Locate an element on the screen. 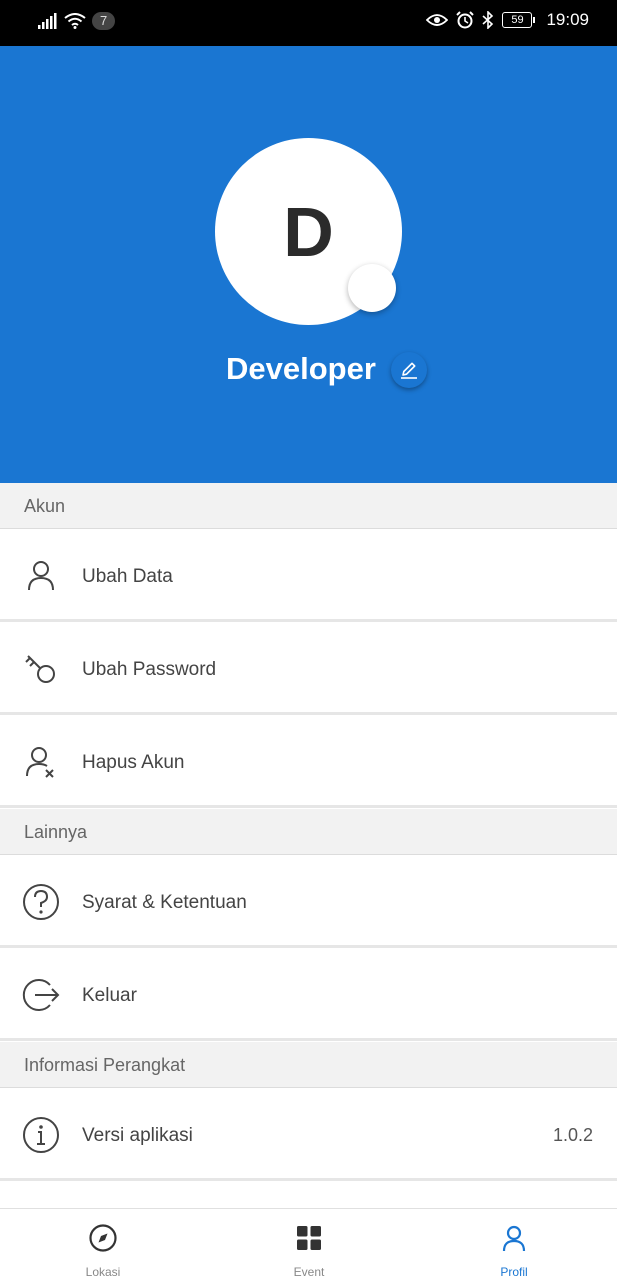  app-version-value: 1.0.2 is located at coordinates (572, 1135).